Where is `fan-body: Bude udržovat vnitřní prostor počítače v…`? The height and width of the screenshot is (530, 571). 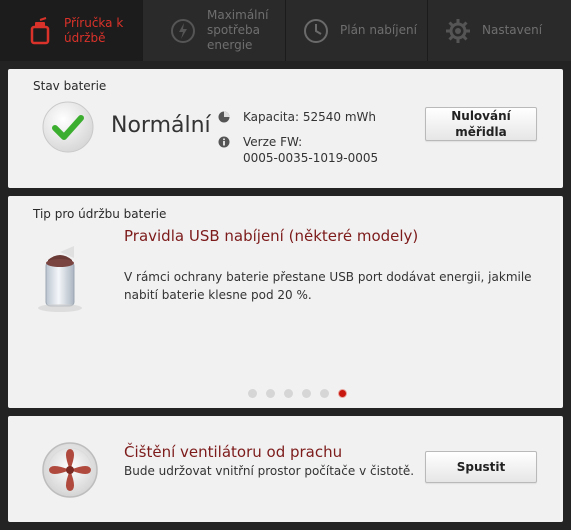
fan-body: Bude udržovat vnitřní prostor počítače v… is located at coordinates (269, 471).